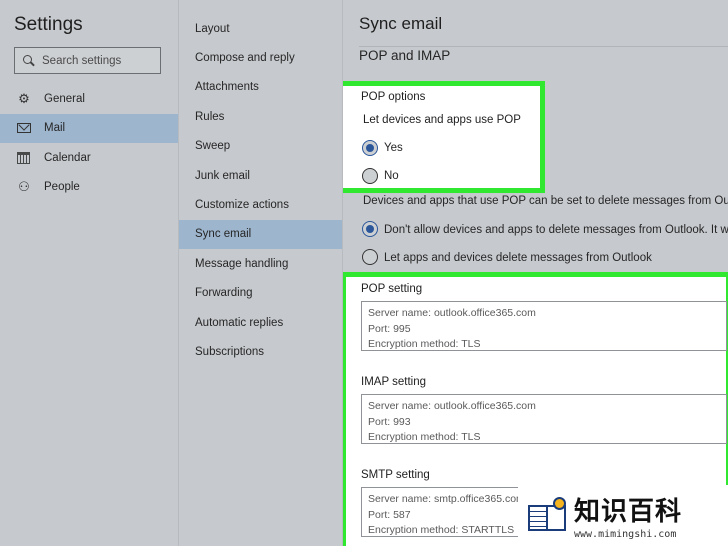 The height and width of the screenshot is (546, 728). What do you see at coordinates (424, 344) in the screenshot?
I see `pop-encryption: Encryption method: TLS` at bounding box center [424, 344].